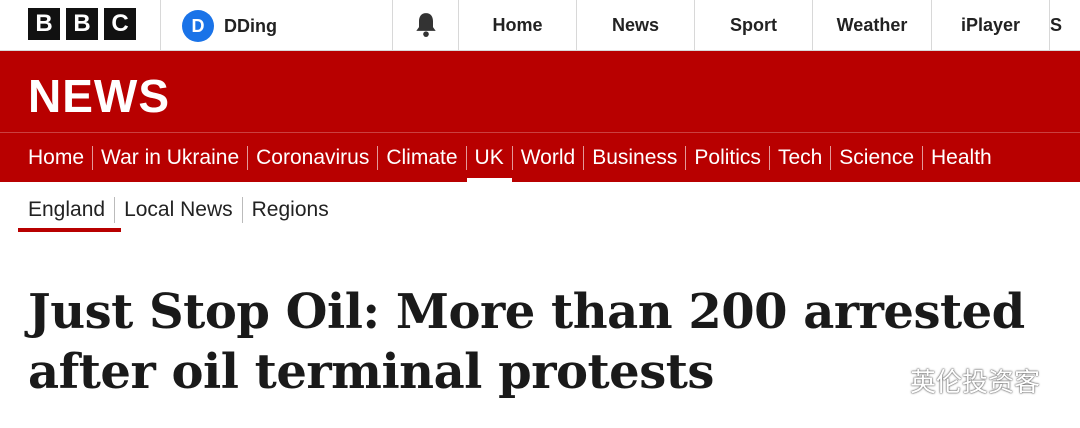  What do you see at coordinates (426, 25) in the screenshot?
I see `bell-icon` at bounding box center [426, 25].